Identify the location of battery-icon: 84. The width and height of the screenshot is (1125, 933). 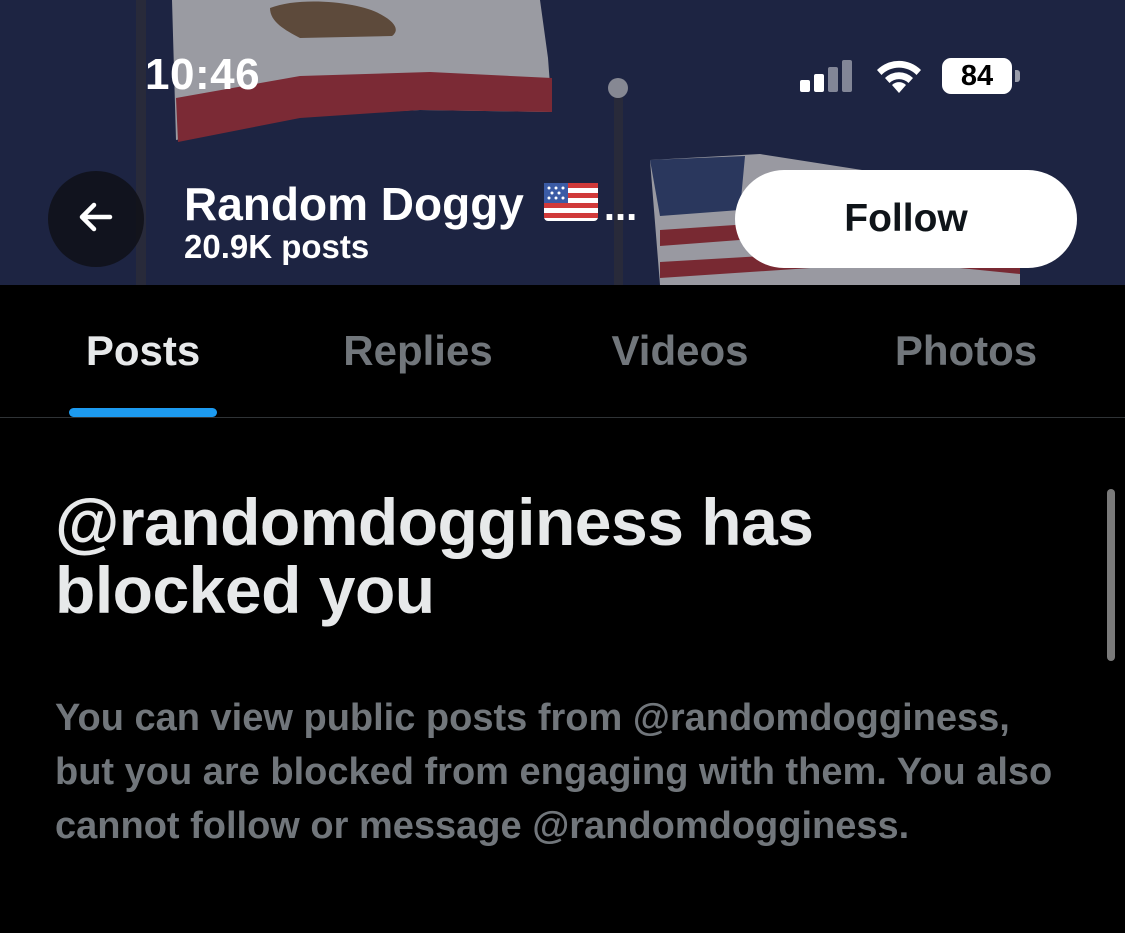
(981, 76).